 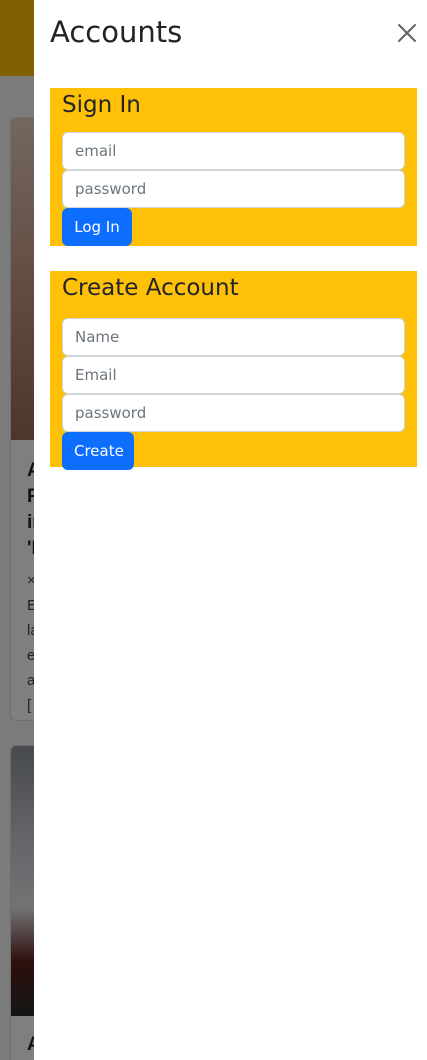 What do you see at coordinates (233, 413) in the screenshot?
I see `create-password-input` at bounding box center [233, 413].